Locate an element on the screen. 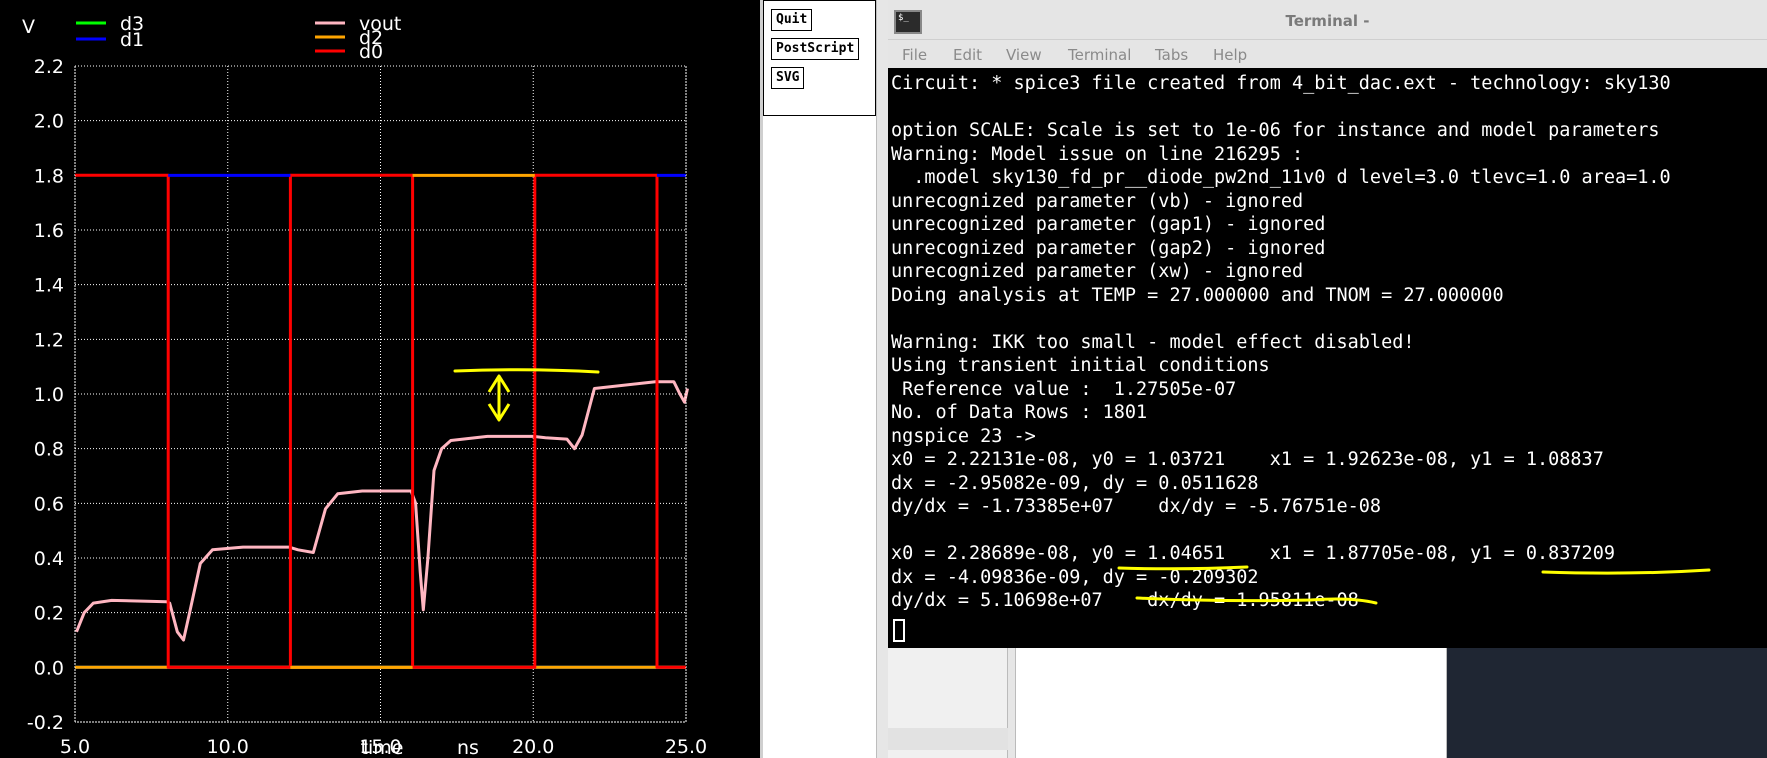 The width and height of the screenshot is (1767, 758). yellow-annotation-overlay is located at coordinates (1414, 585).